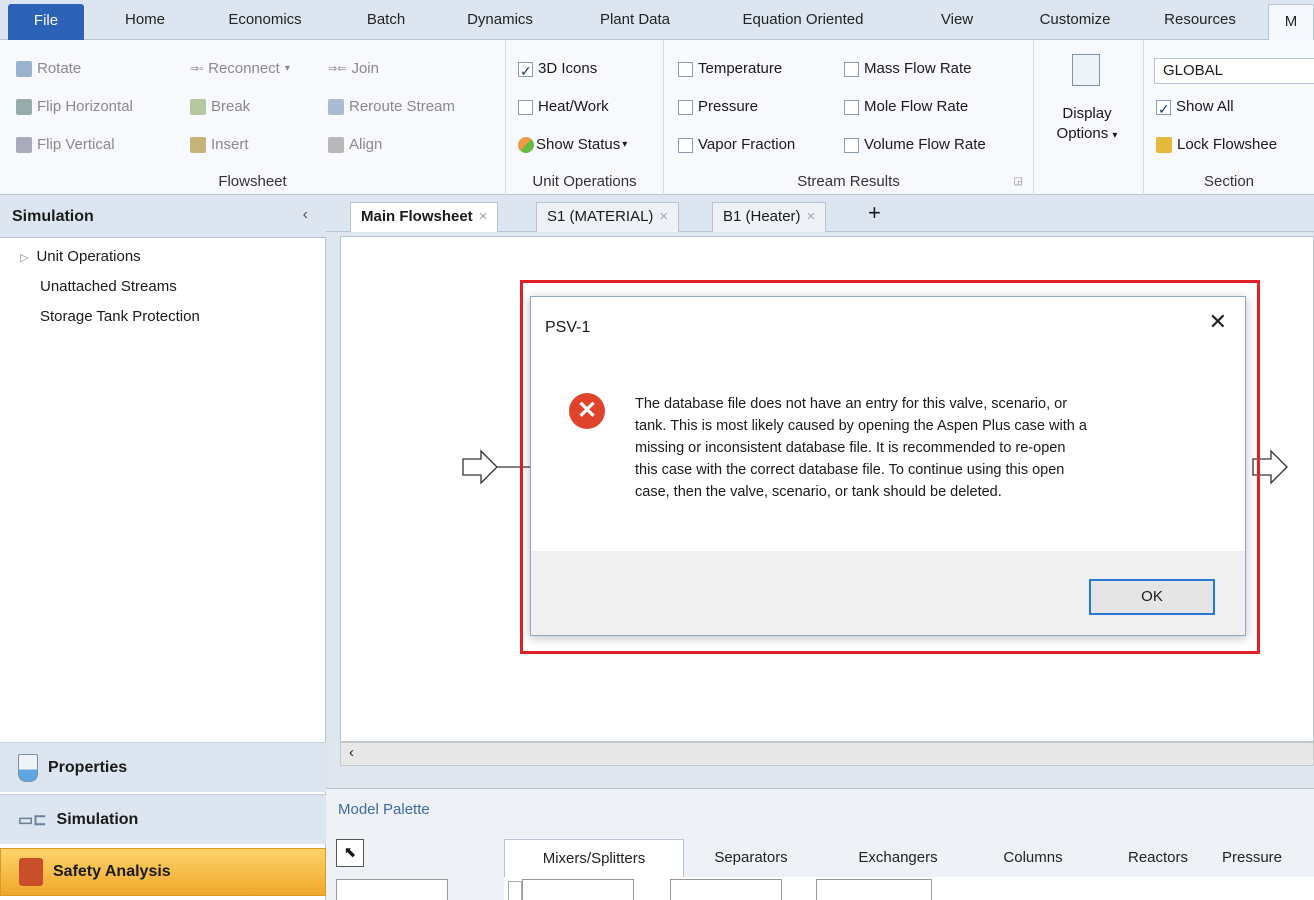 The image size is (1314, 900). I want to click on tab-b1-heater: B1 (Heater) ×, so click(769, 217).